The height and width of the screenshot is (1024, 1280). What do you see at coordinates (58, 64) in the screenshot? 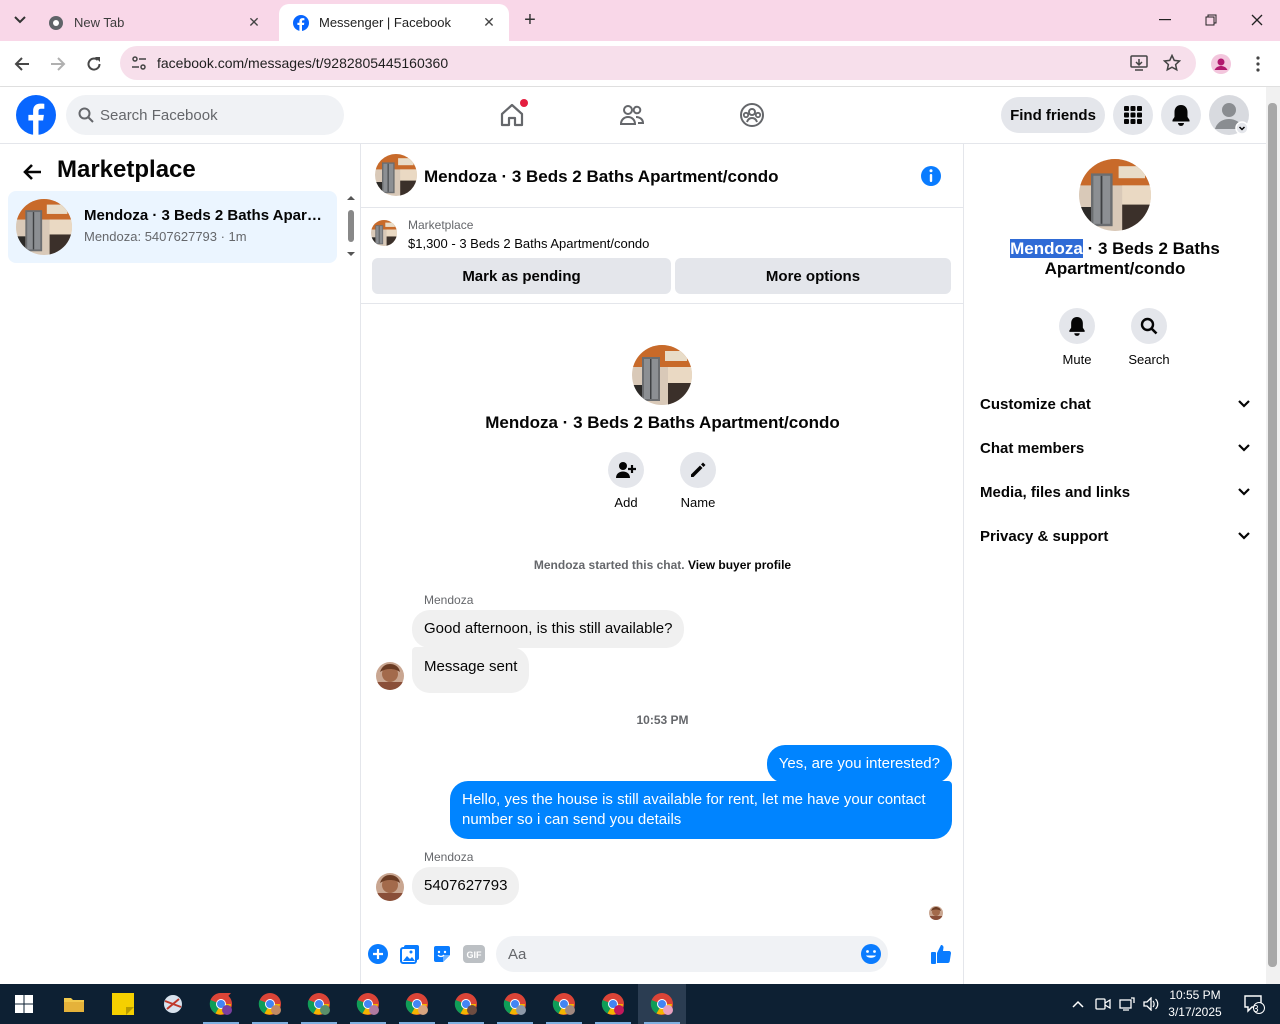
I see `forward-arrow-icon` at bounding box center [58, 64].